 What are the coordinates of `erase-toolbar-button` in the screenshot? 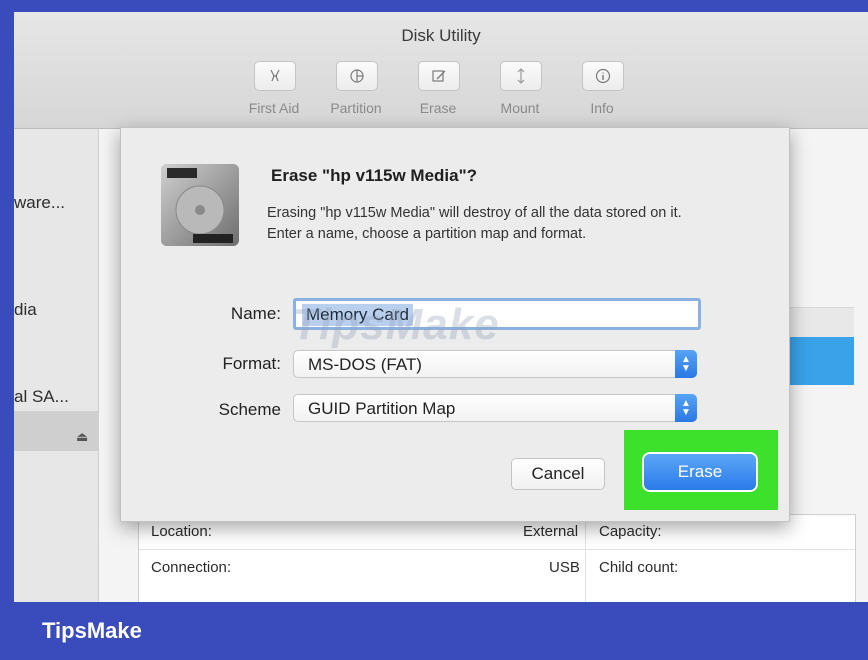 It's located at (439, 76).